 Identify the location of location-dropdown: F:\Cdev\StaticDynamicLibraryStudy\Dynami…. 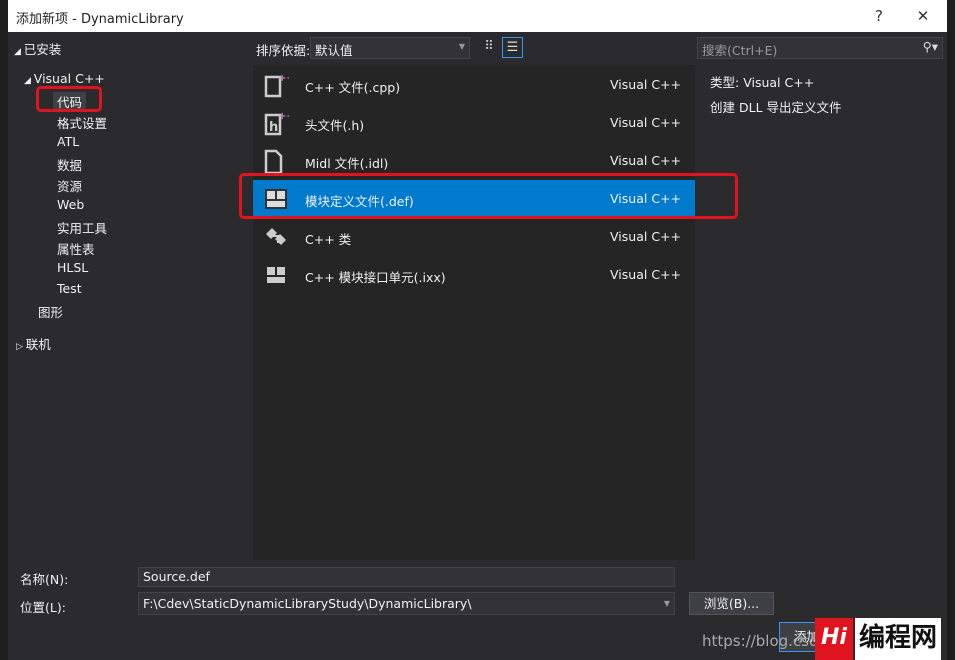
(406, 603).